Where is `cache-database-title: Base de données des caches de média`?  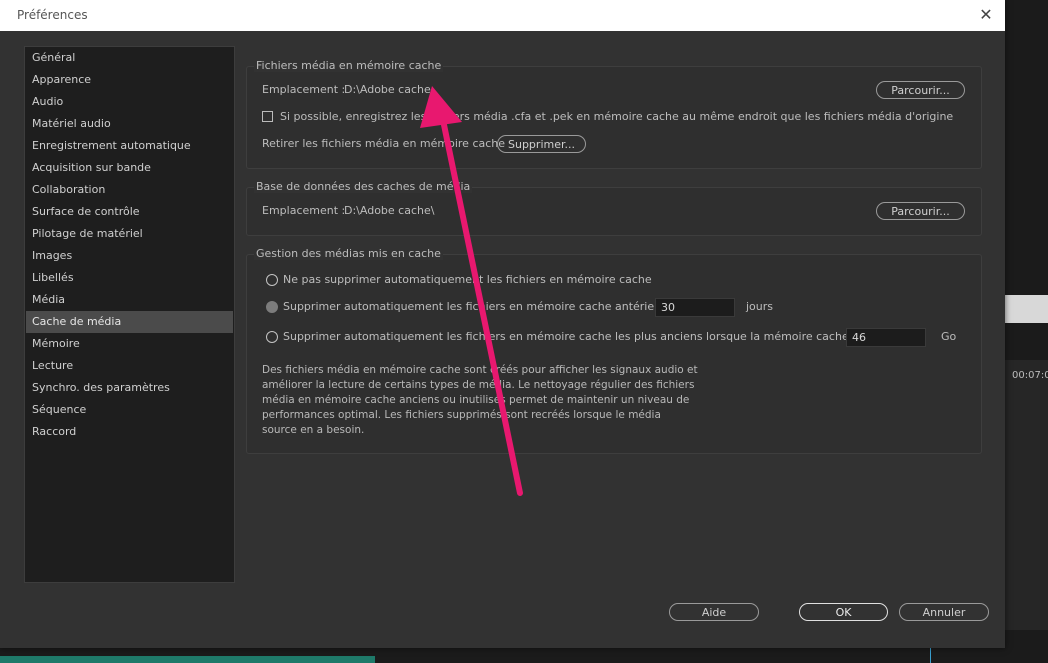 cache-database-title: Base de données des caches de média is located at coordinates (363, 186).